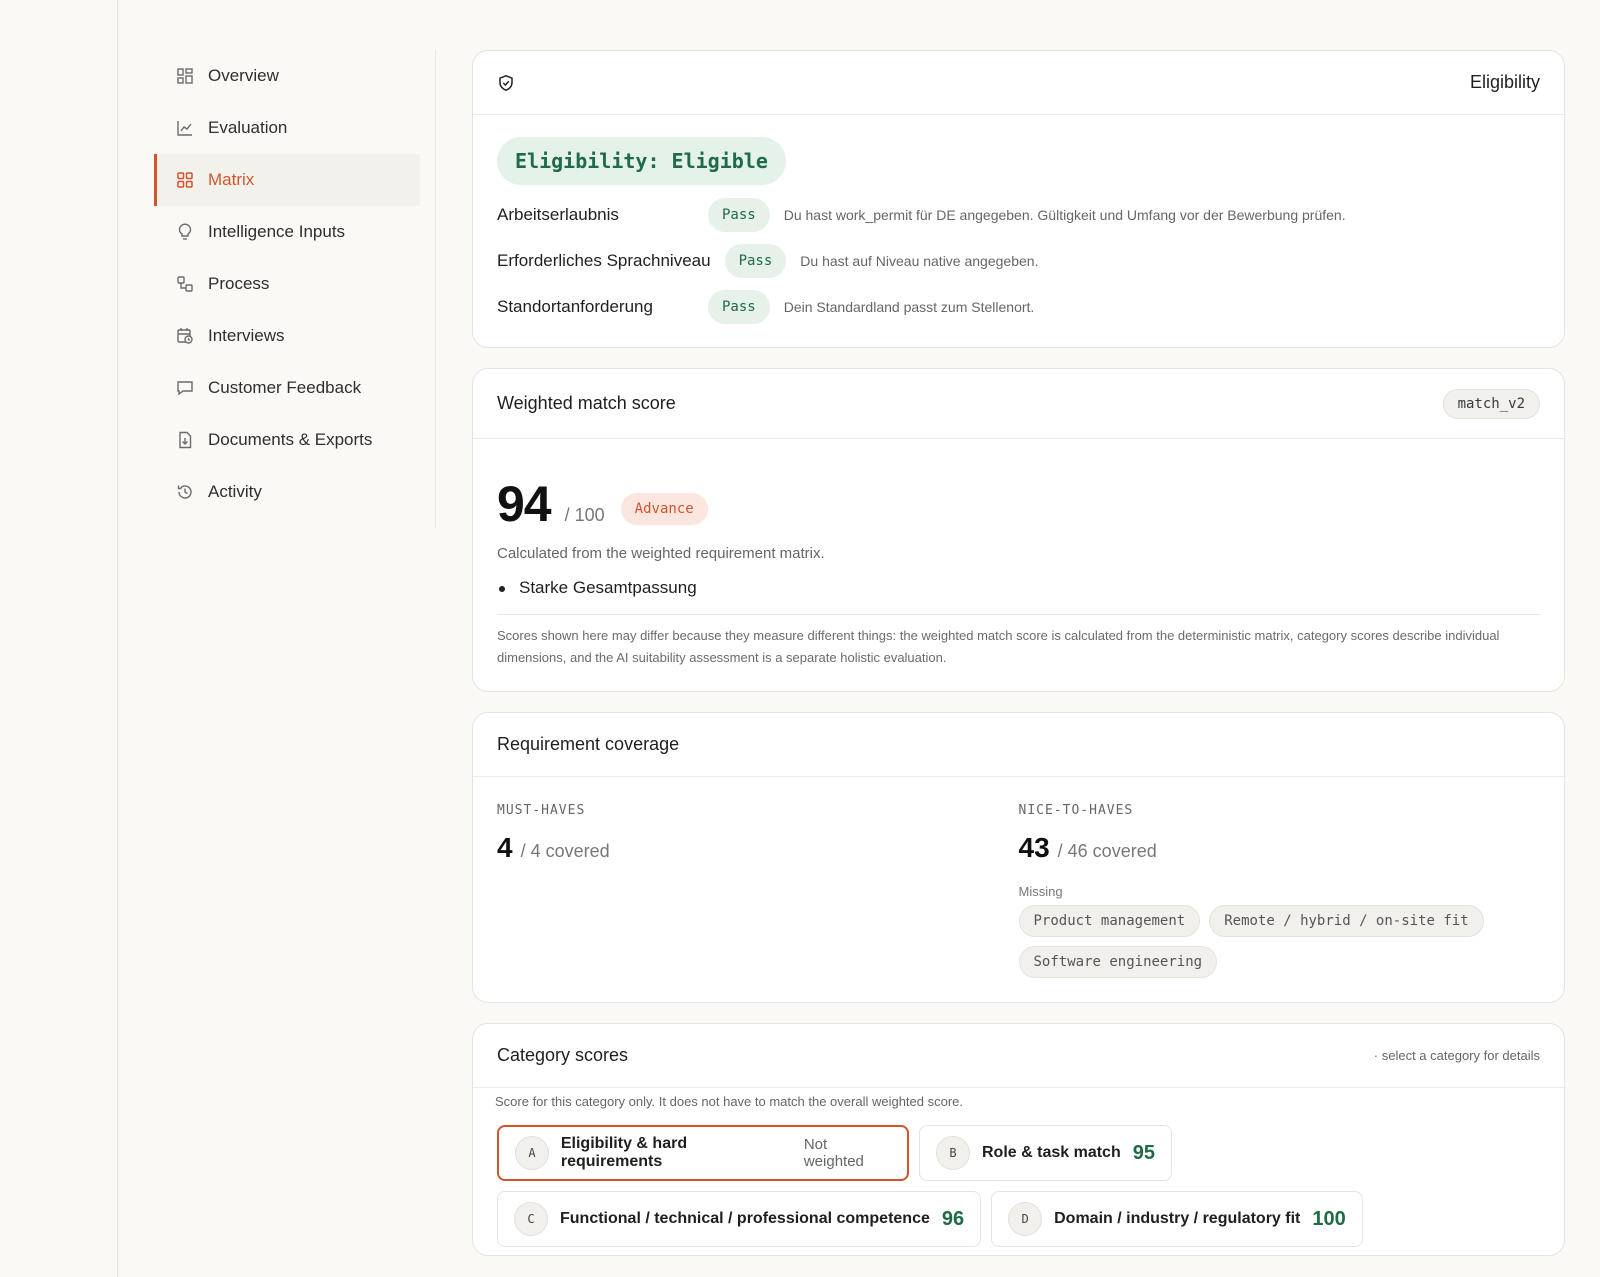 The width and height of the screenshot is (1600, 1277). What do you see at coordinates (239, 283) in the screenshot?
I see `nav-item-label: Process` at bounding box center [239, 283].